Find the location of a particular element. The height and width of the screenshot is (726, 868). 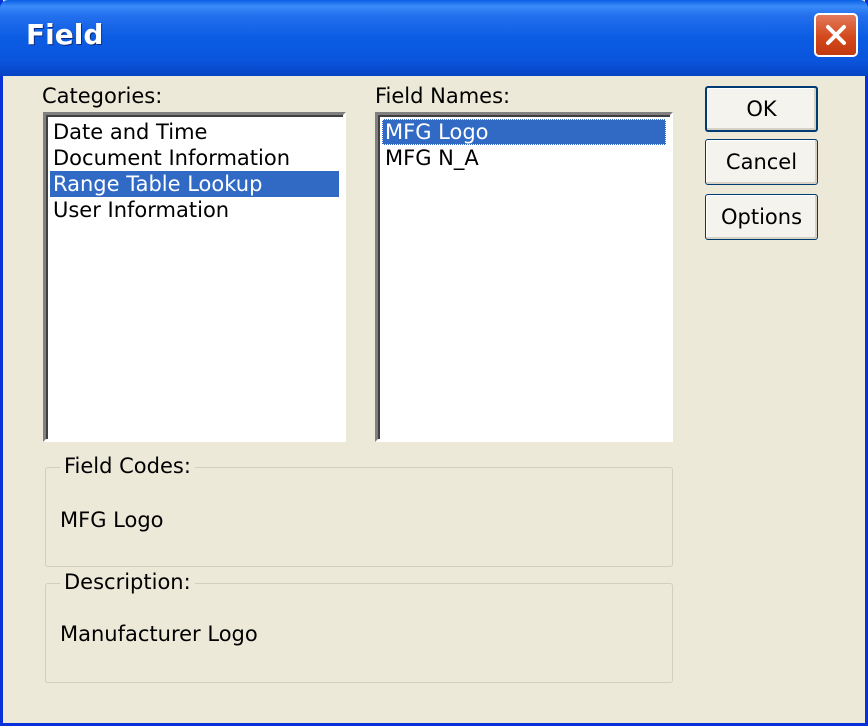

field-codes-value: MFG Logo is located at coordinates (112, 520).